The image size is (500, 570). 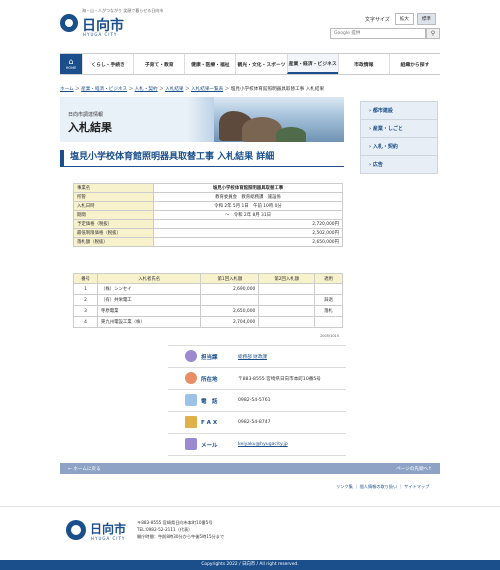 I want to click on banner-photo, so click(x=279, y=119).